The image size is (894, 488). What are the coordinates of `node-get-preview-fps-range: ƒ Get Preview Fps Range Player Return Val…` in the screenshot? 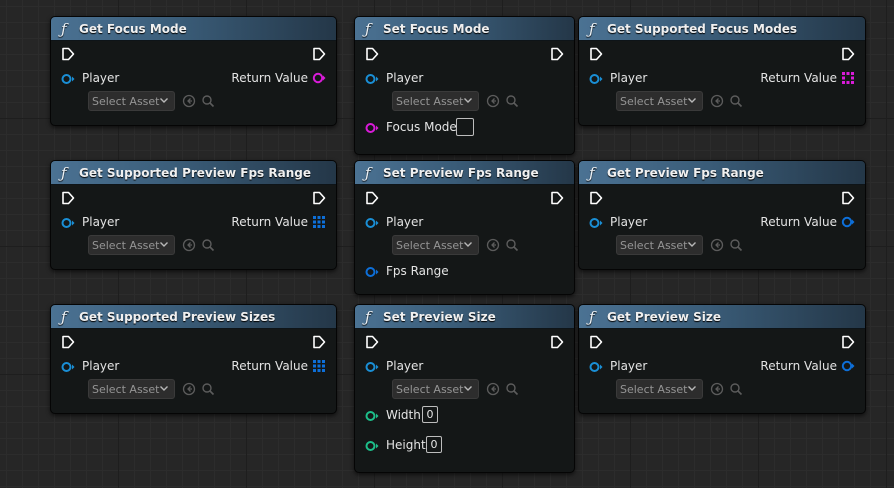 It's located at (722, 215).